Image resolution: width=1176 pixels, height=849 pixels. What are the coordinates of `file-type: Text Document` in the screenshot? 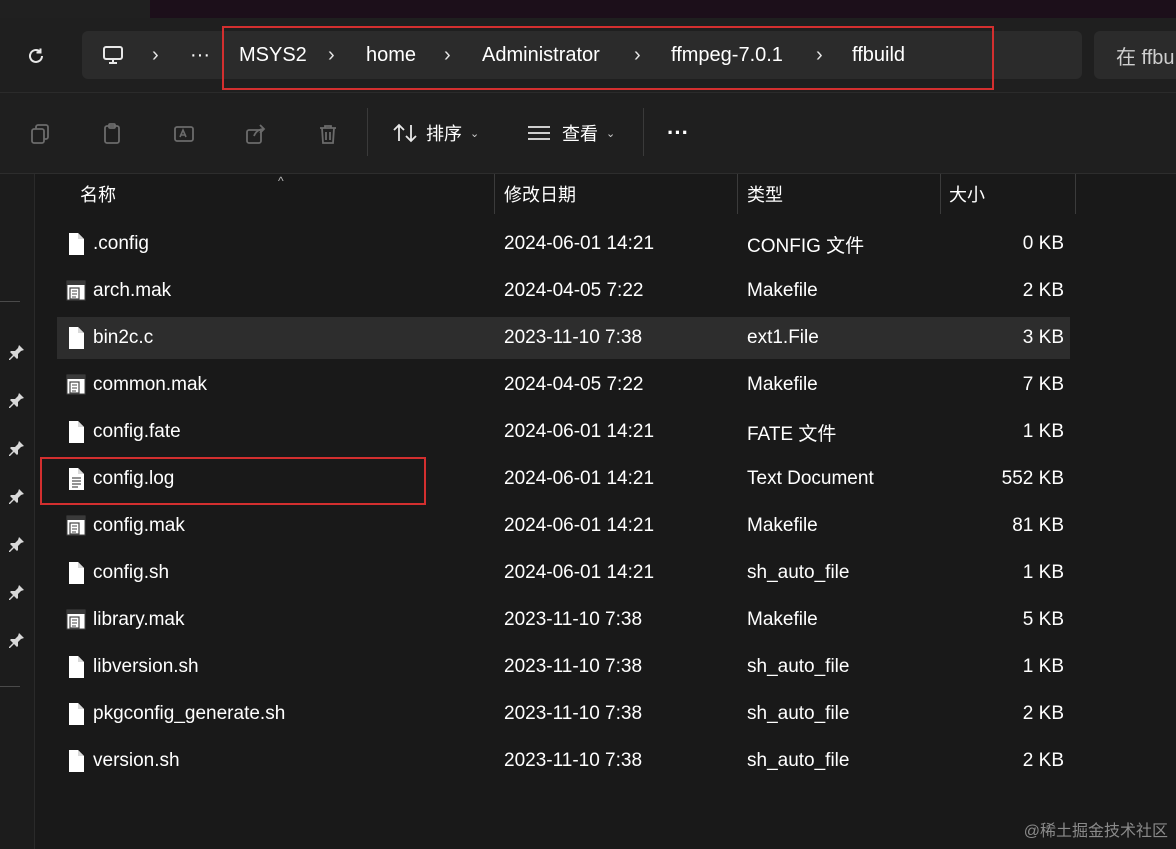 It's located at (810, 478).